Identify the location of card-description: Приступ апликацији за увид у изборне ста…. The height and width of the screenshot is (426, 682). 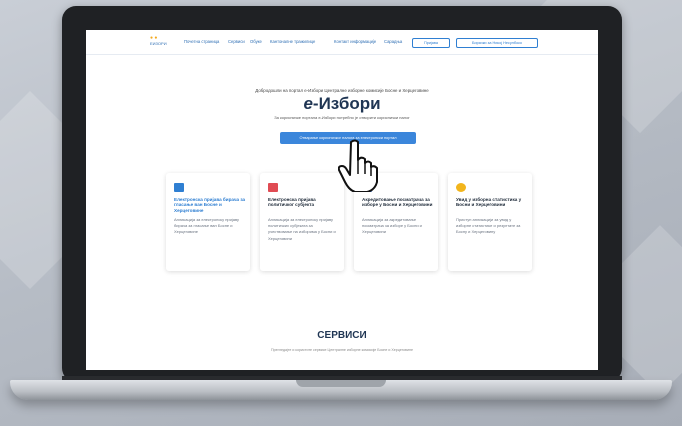
(488, 226).